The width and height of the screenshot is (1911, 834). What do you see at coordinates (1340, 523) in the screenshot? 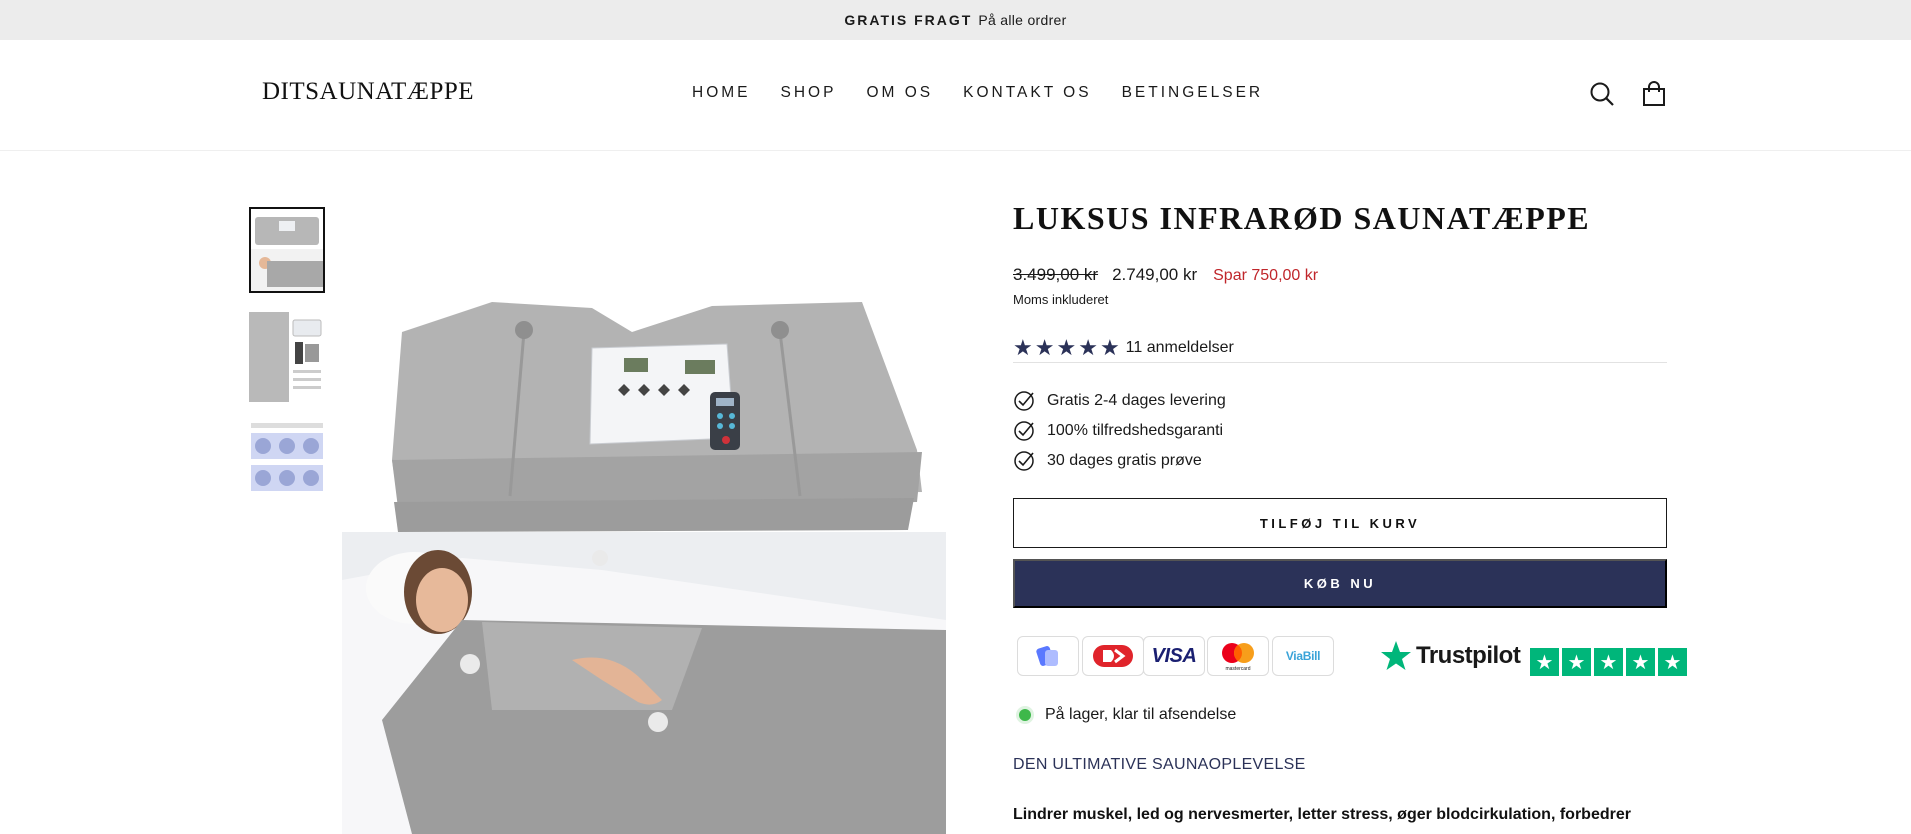
I see `add-to-cart-button: TILFØJ TIL KURV` at bounding box center [1340, 523].